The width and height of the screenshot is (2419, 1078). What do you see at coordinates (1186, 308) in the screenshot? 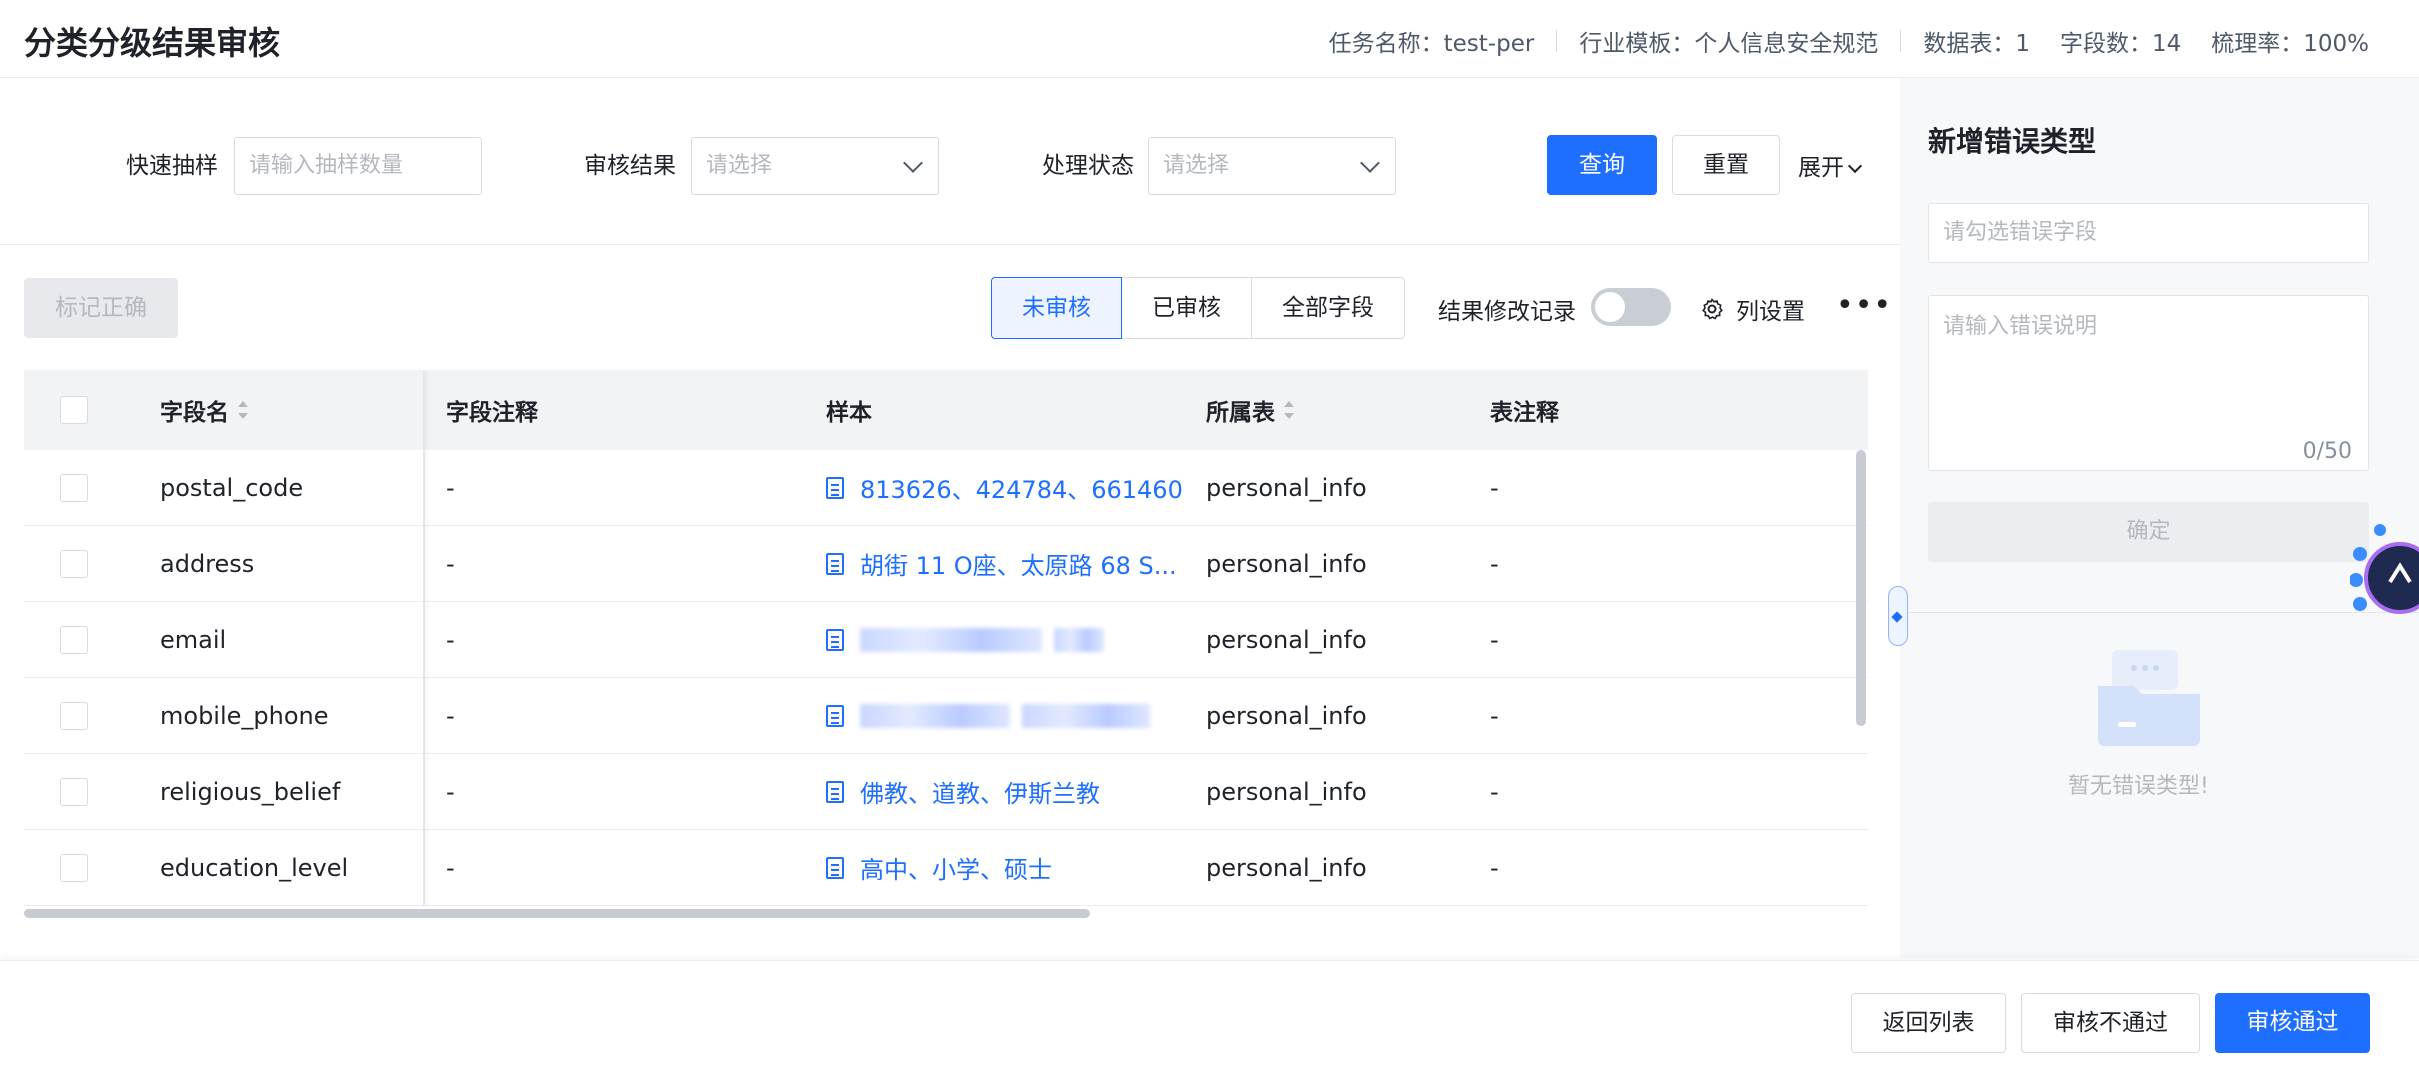
I see `tab-reviewed: 已审核` at bounding box center [1186, 308].